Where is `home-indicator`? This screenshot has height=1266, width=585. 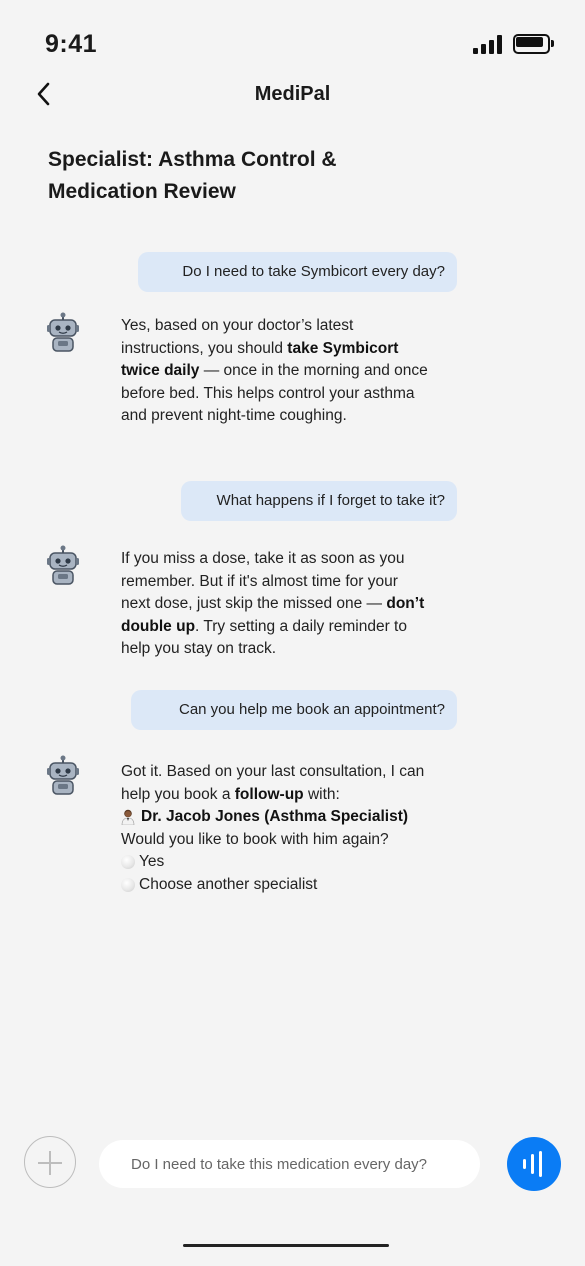 home-indicator is located at coordinates (286, 1245).